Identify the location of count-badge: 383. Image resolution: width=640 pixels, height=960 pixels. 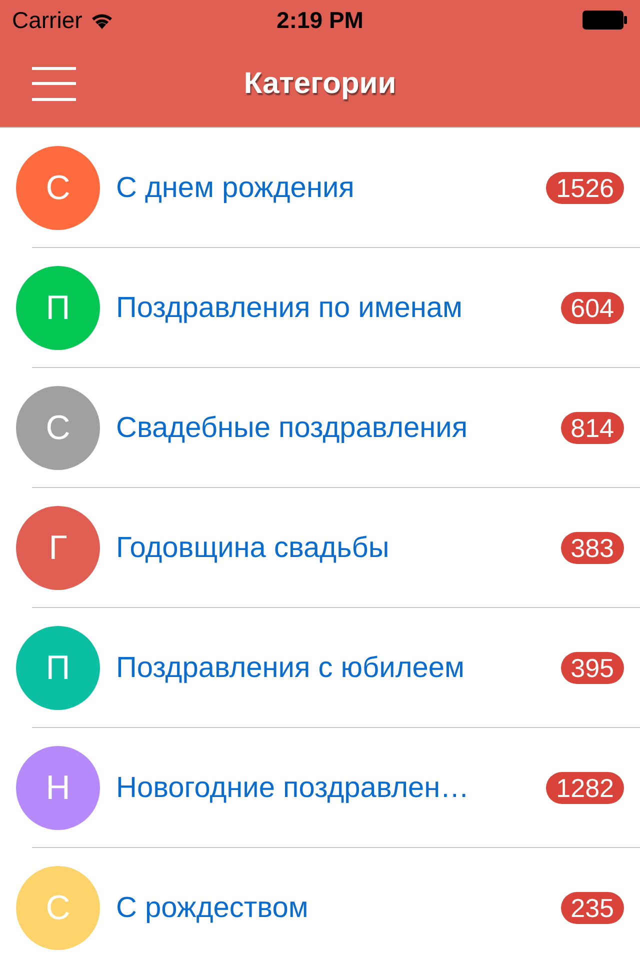
(592, 548).